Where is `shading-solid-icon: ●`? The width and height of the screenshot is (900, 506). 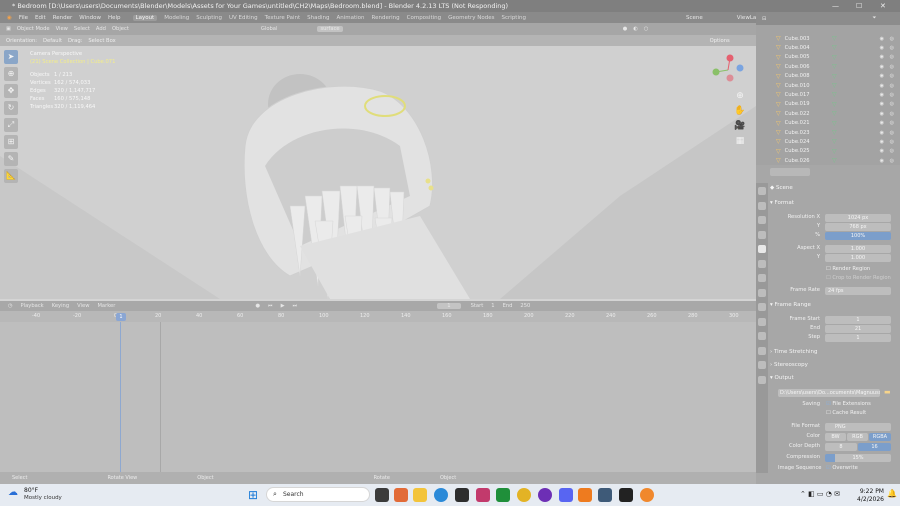
shading-solid-icon: ● is located at coordinates (625, 29).